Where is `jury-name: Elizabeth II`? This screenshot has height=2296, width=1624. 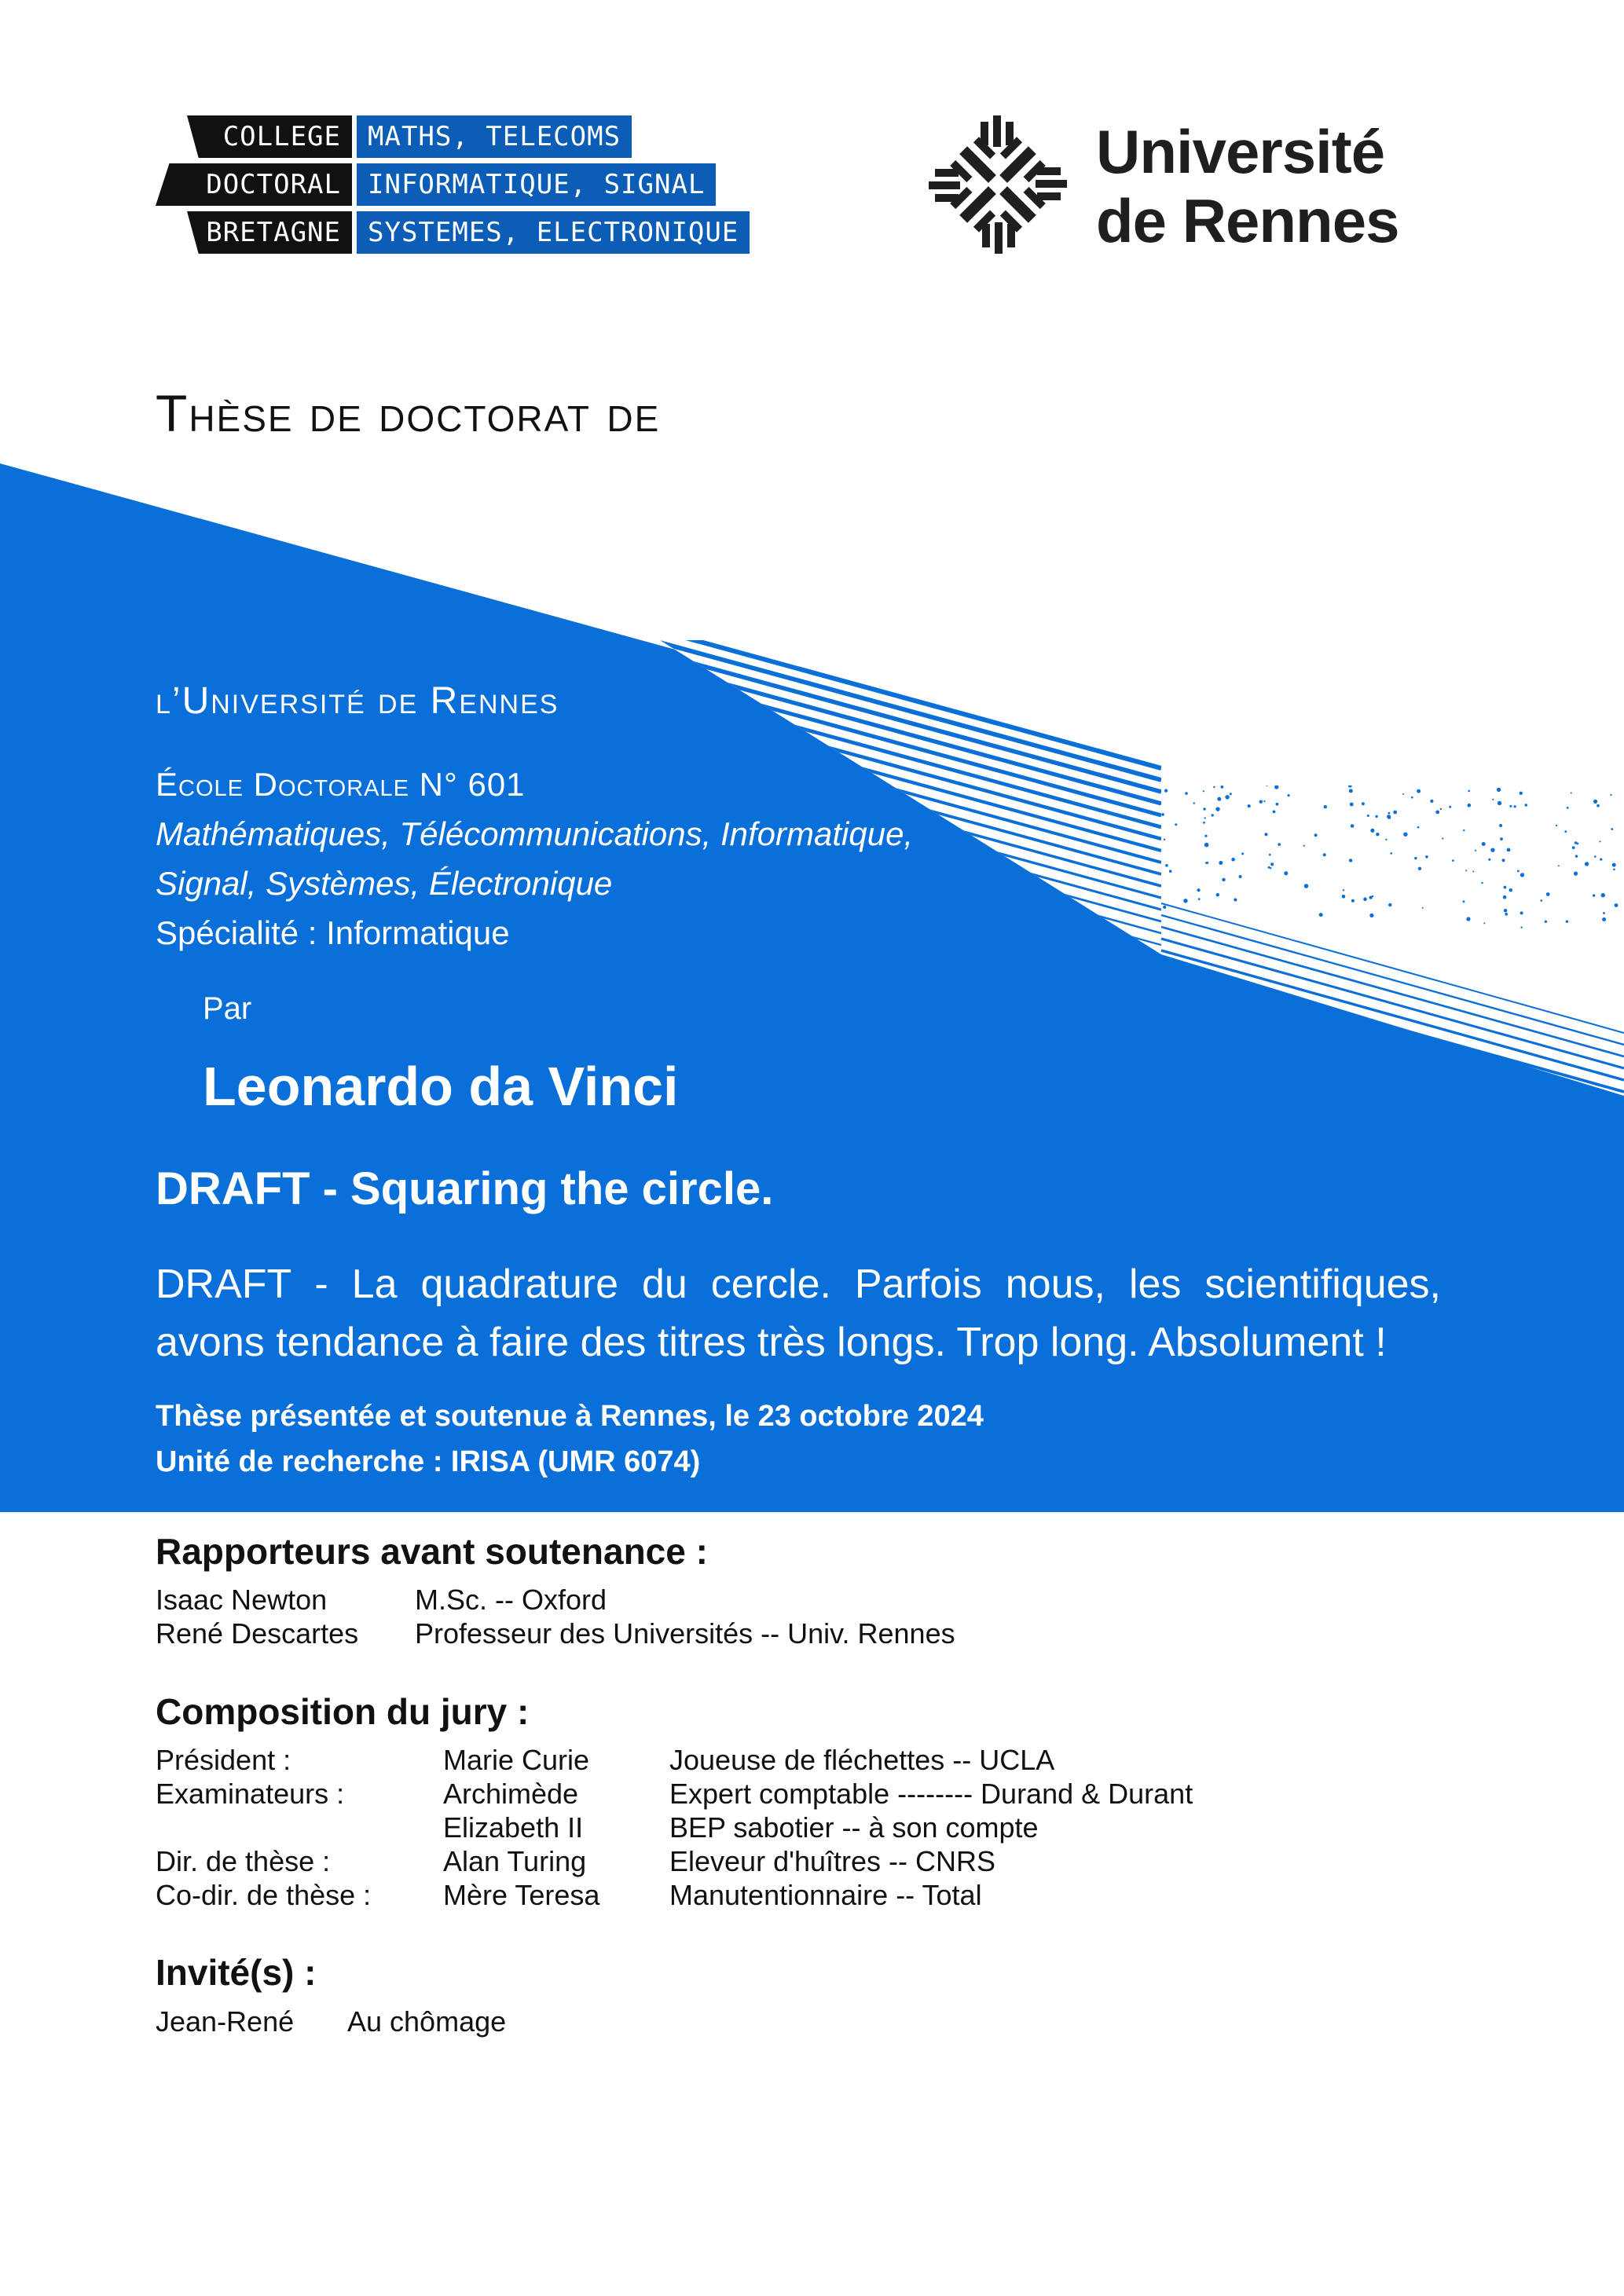
jury-name: Elizabeth II is located at coordinates (513, 1827).